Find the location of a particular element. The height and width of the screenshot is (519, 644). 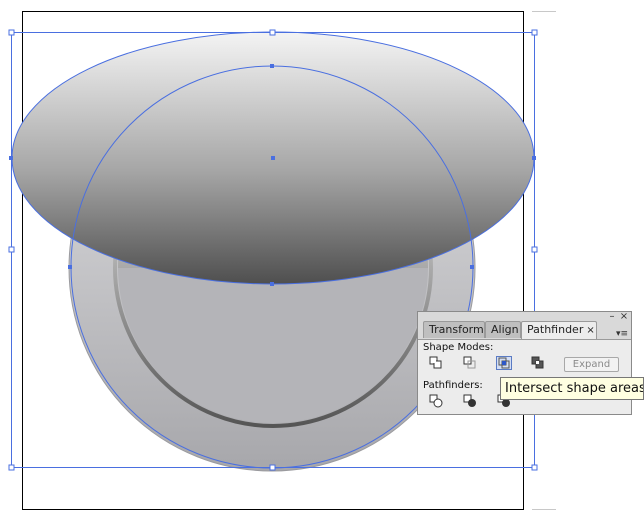

panel-tab-bar: Transform Align Pathfinder × is located at coordinates (524, 330).